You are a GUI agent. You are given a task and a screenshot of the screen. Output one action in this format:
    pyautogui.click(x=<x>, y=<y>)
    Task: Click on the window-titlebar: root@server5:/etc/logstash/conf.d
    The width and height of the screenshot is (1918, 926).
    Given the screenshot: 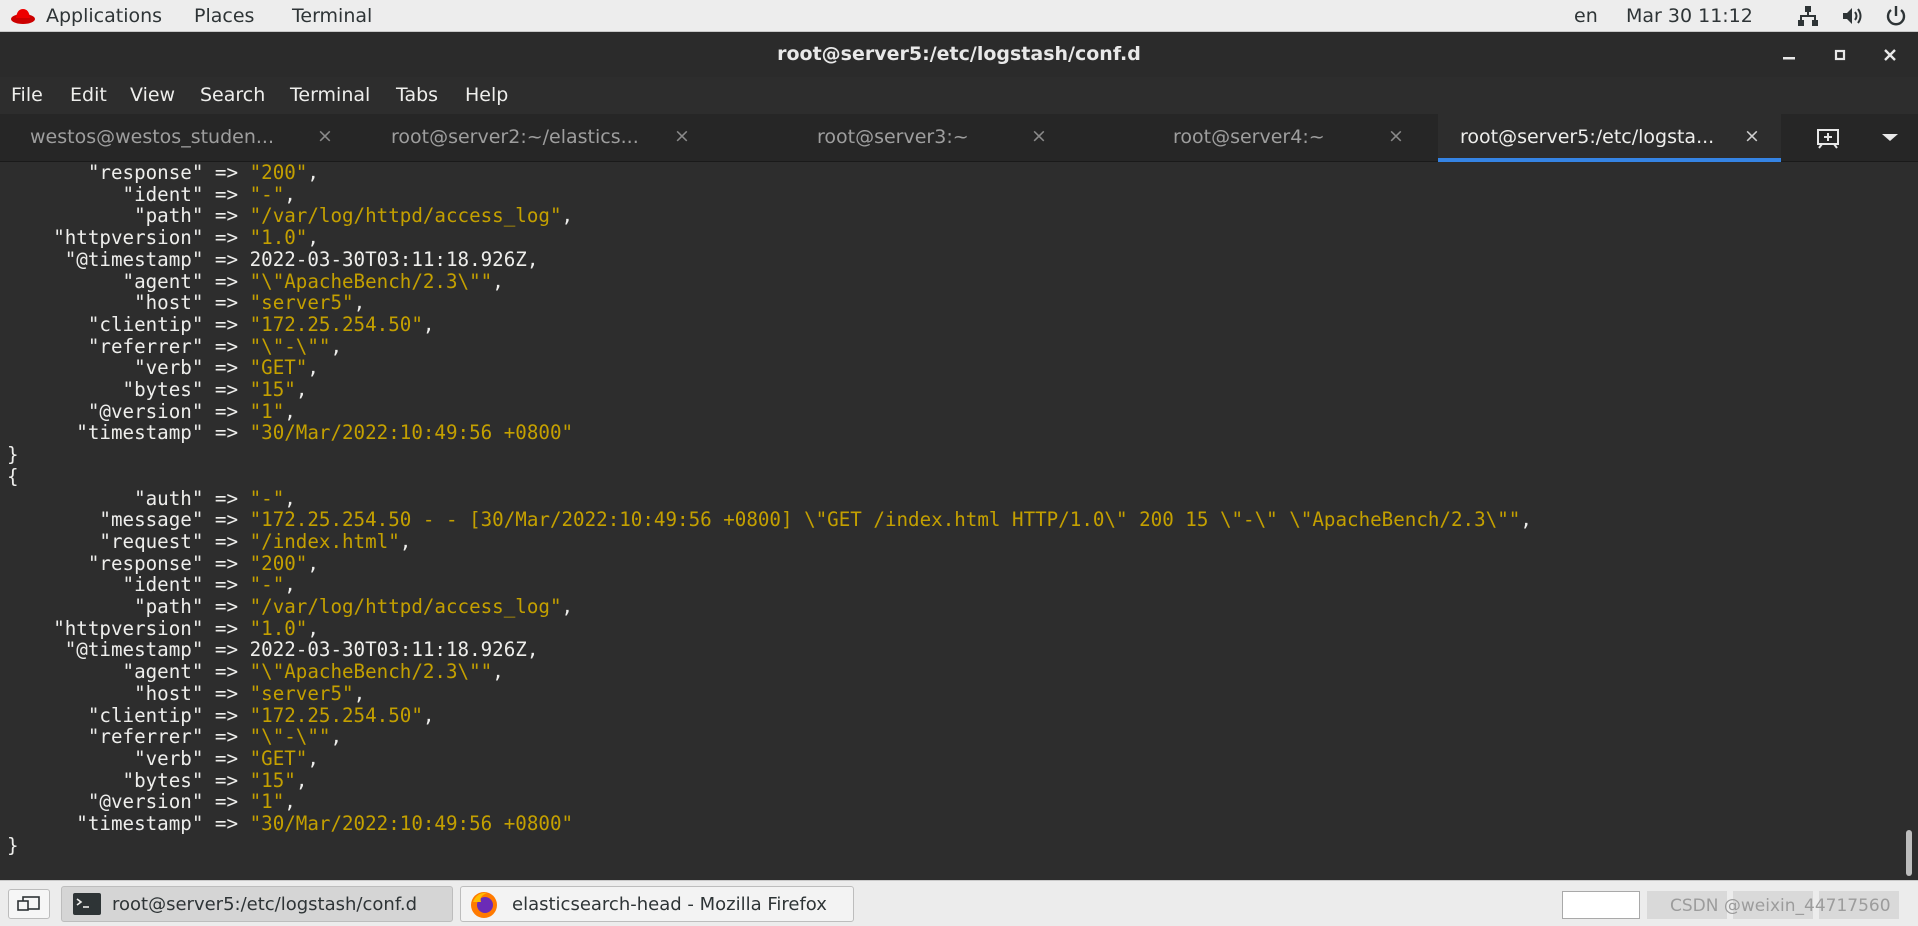 What is the action you would take?
    pyautogui.click(x=959, y=55)
    